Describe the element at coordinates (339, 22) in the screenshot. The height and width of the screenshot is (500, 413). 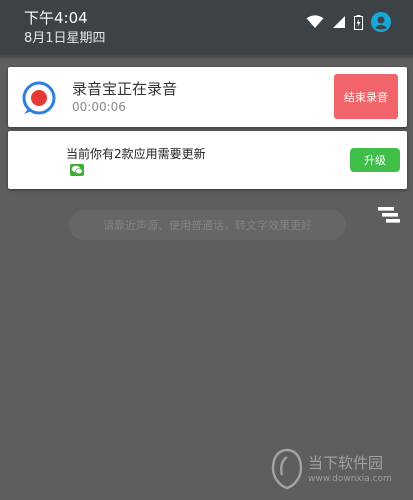
I see `signal-icon` at that location.